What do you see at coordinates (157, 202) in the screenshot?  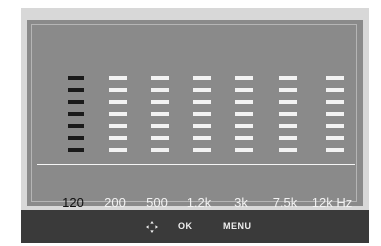 I see `eq-band-label: 500` at bounding box center [157, 202].